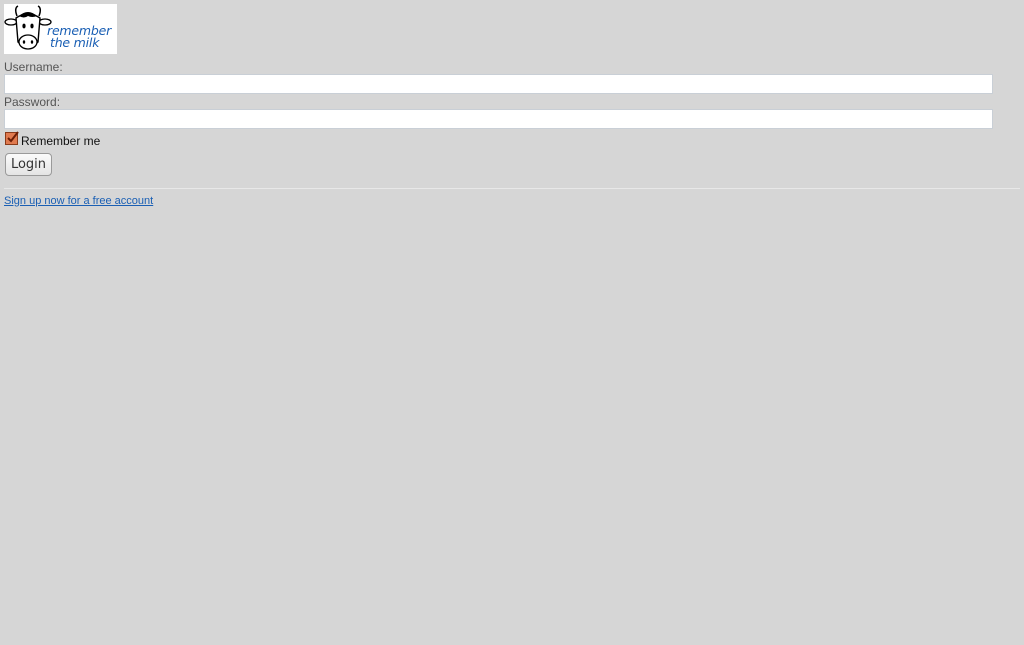 The width and height of the screenshot is (1024, 645). Describe the element at coordinates (78, 201) in the screenshot. I see `signup-link: Sign up now for a free account` at that location.